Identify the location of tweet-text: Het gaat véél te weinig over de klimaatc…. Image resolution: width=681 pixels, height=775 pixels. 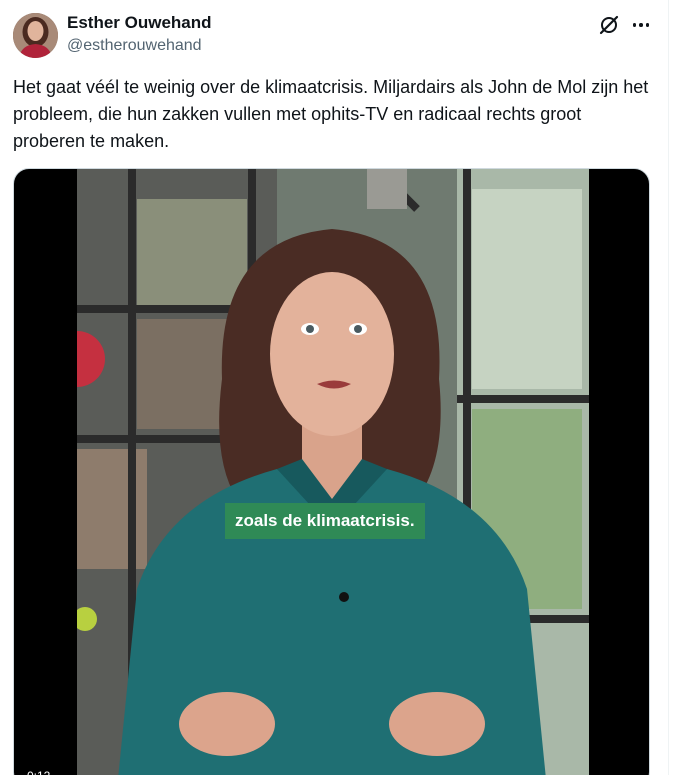
(331, 114).